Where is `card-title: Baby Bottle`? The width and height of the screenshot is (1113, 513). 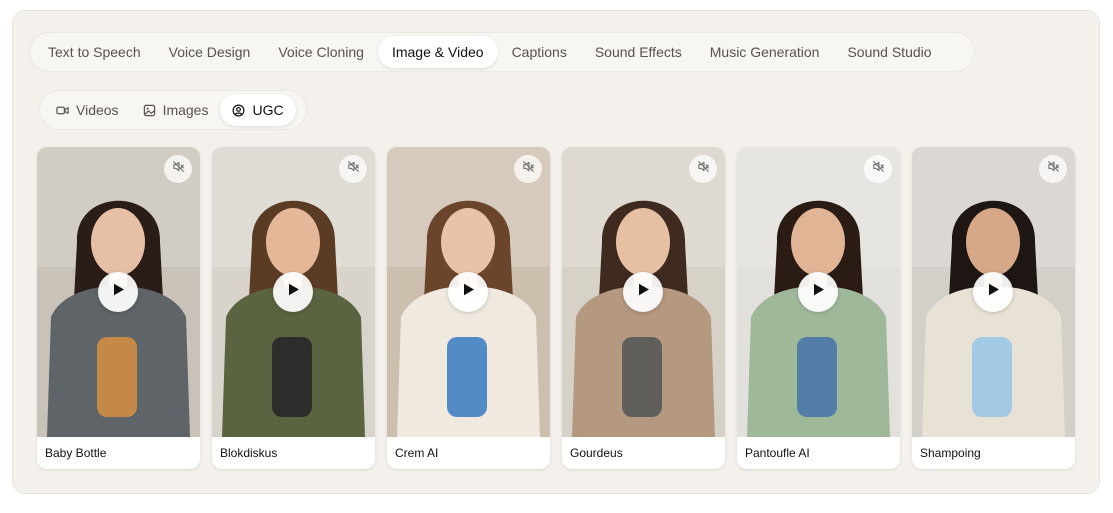 card-title: Baby Bottle is located at coordinates (76, 453).